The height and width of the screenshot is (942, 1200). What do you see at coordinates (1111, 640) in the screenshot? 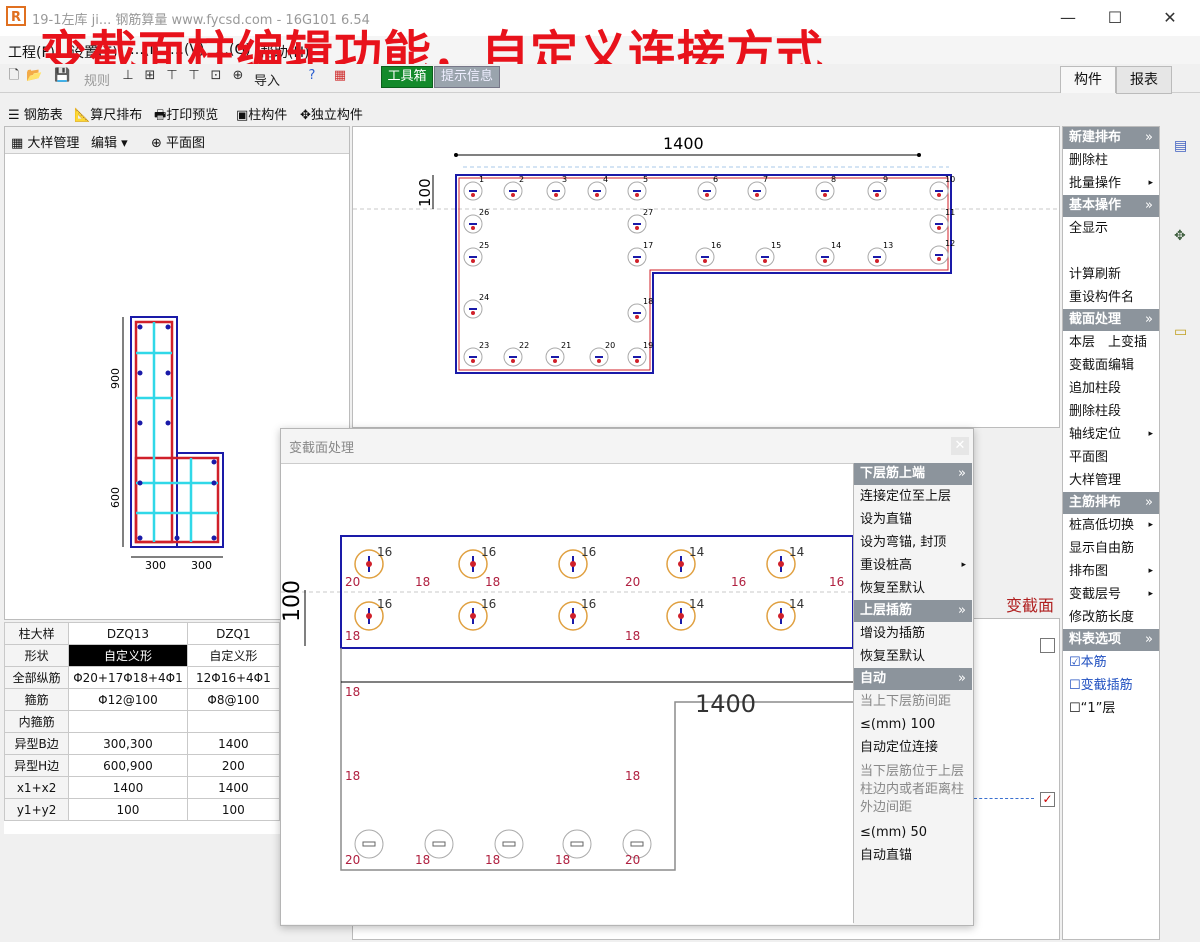
I see `menu-section-header: 料表选项 »` at bounding box center [1111, 640].